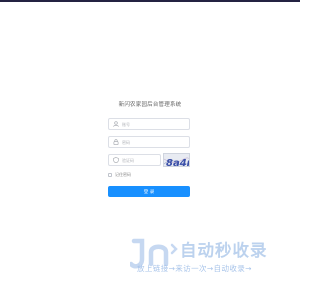  What do you see at coordinates (110, 175) in the screenshot?
I see `remember-checkbox` at bounding box center [110, 175].